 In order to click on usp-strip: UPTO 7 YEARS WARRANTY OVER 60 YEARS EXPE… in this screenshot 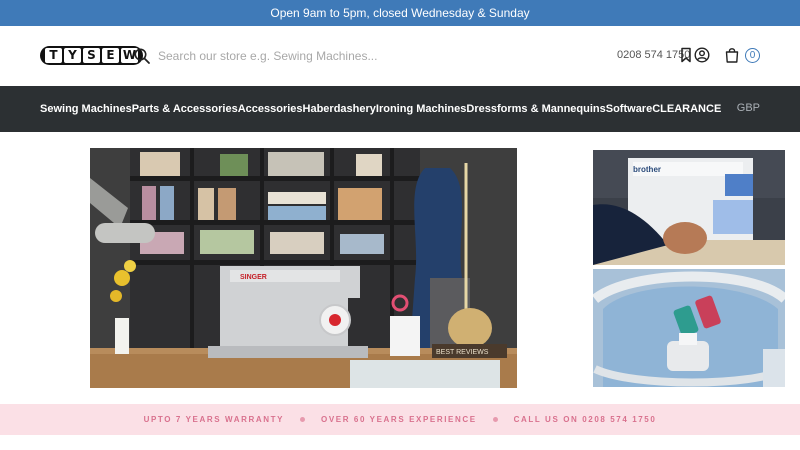, I will do `click(400, 419)`.